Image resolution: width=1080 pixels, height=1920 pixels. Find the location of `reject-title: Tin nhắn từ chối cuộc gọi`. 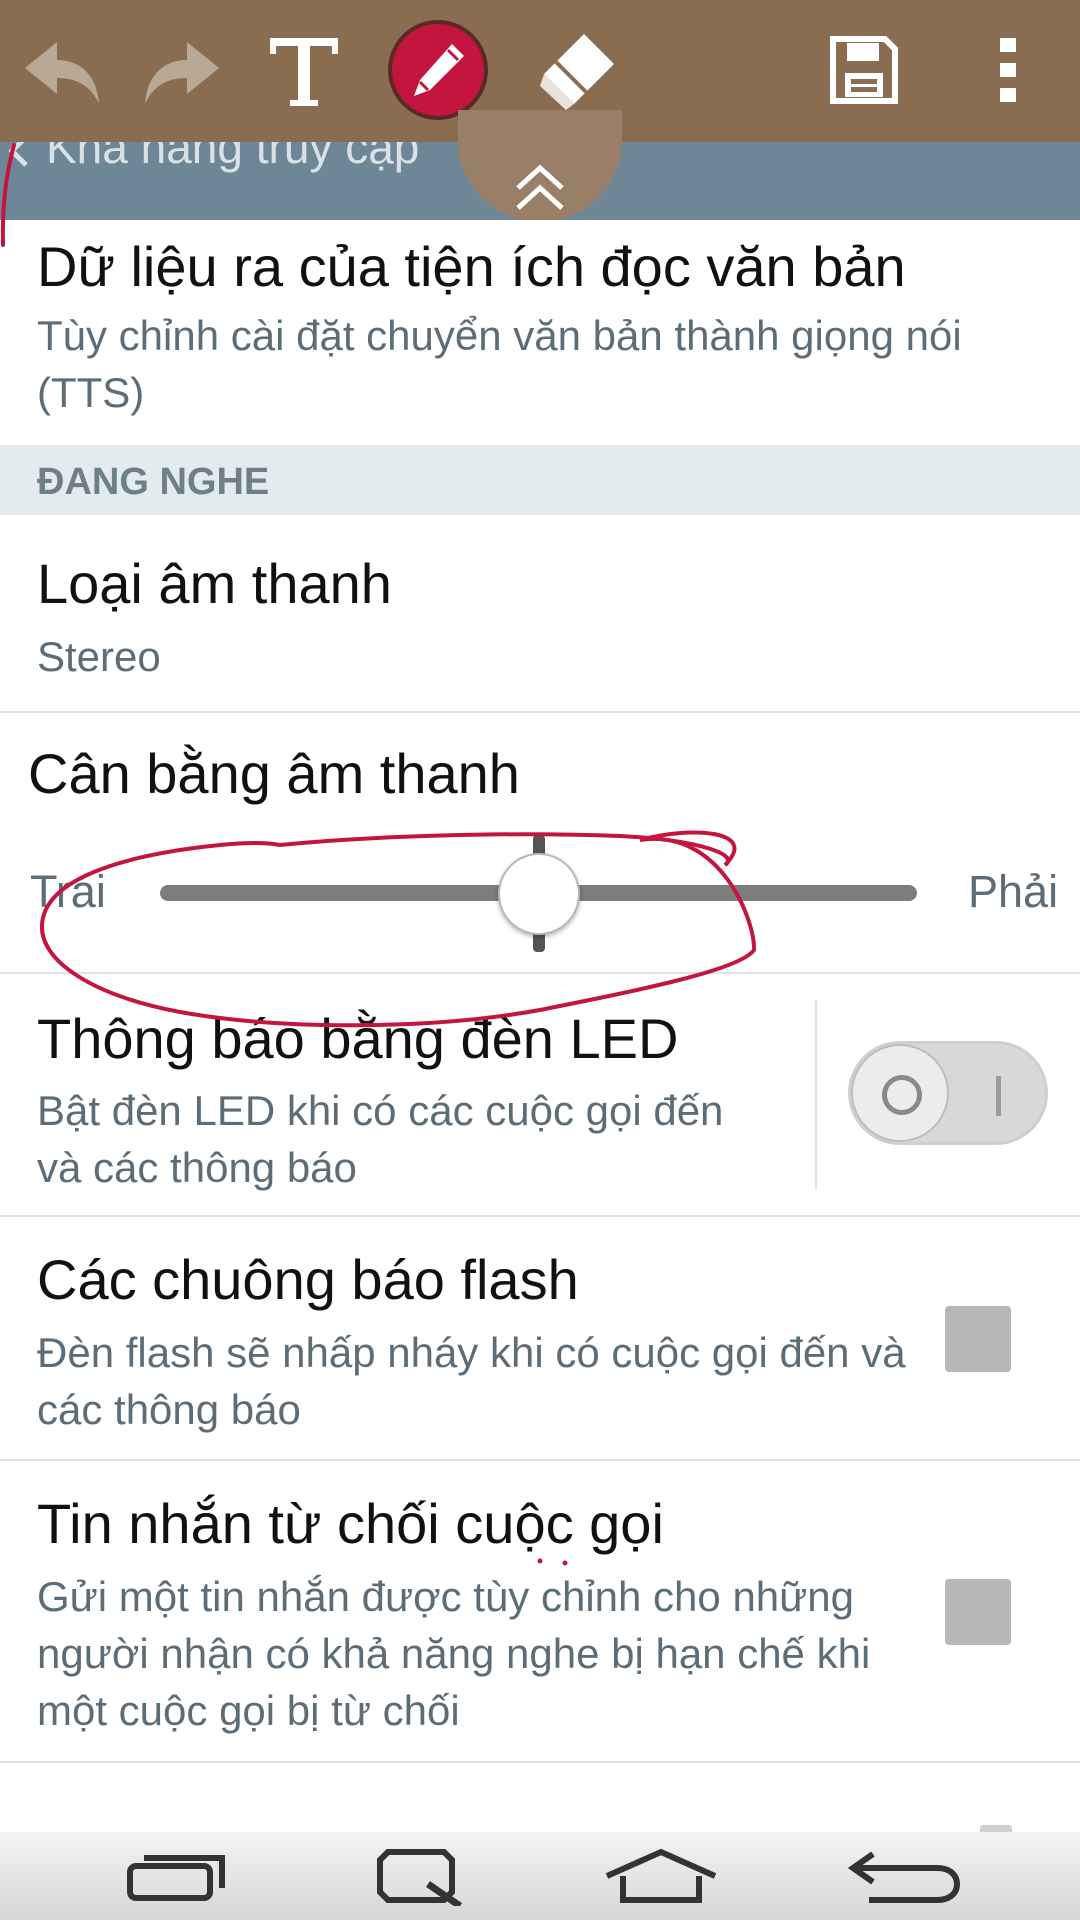

reject-title: Tin nhắn từ chối cuộc gọi is located at coordinates (350, 1523).